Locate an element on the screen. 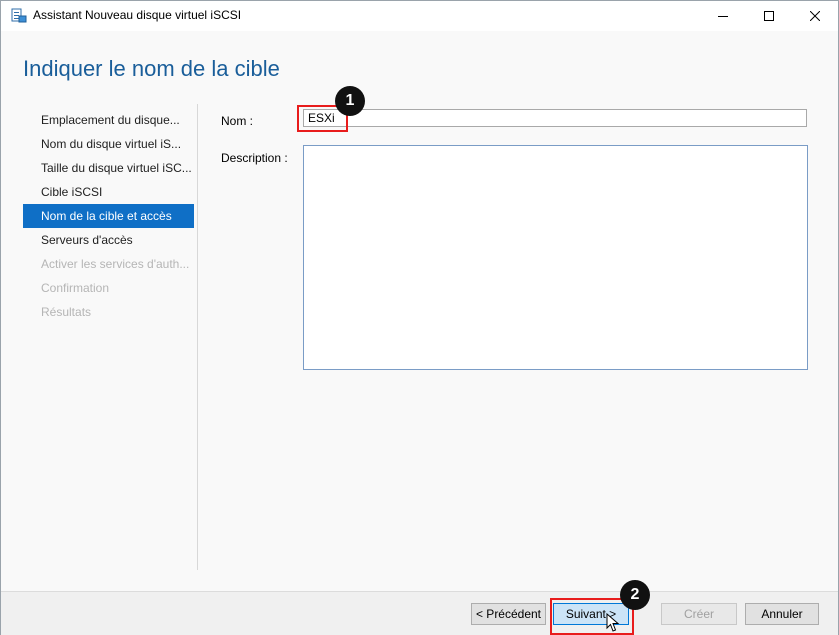 This screenshot has width=839, height=635. window-title: Assistant Nouveau disque virtuel iSCSI is located at coordinates (137, 15).